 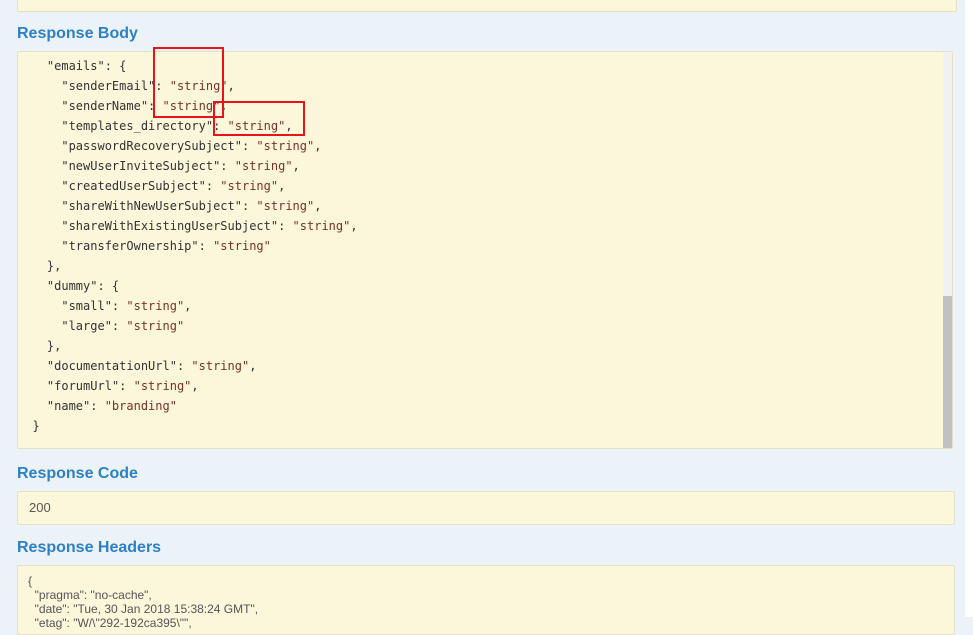 I want to click on json-key: "forumUrl":, so click(x=76, y=386).